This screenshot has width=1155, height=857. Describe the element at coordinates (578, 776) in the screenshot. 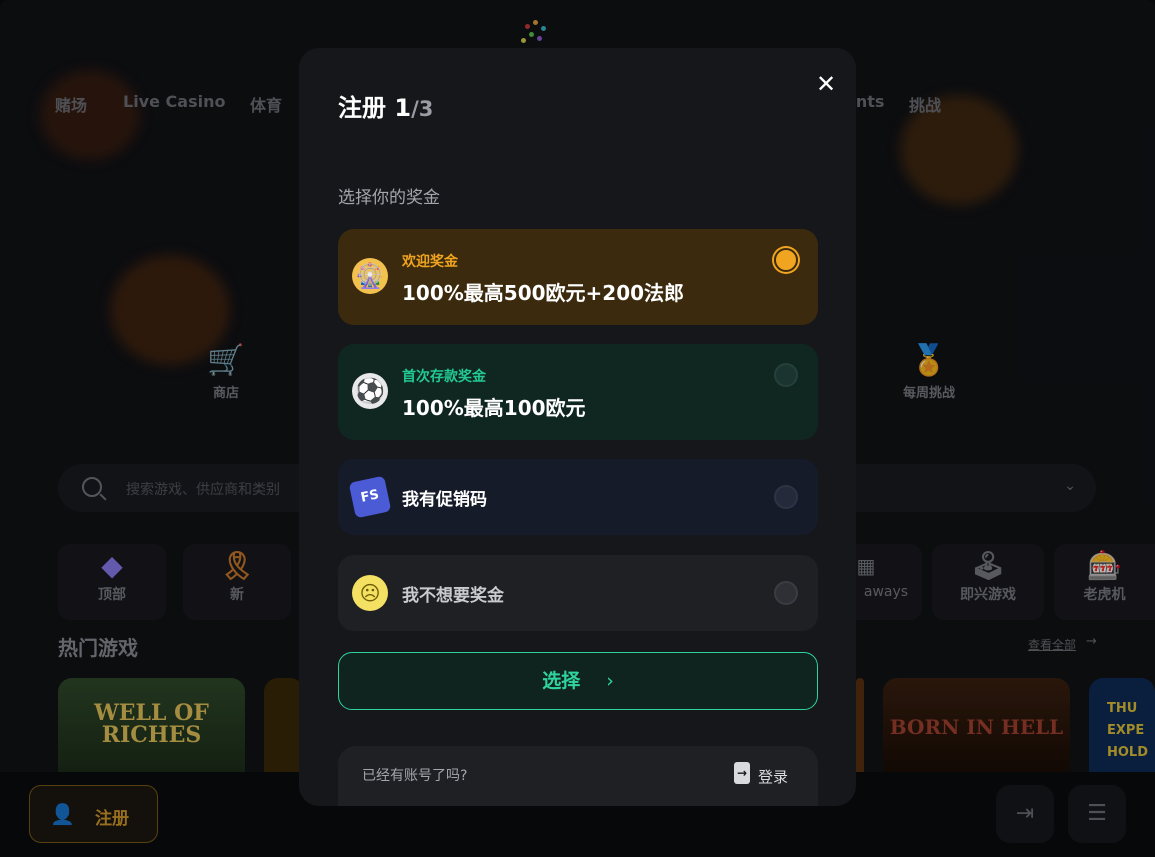

I see `login-prompt: 已经有账号了吗? → 登录` at that location.